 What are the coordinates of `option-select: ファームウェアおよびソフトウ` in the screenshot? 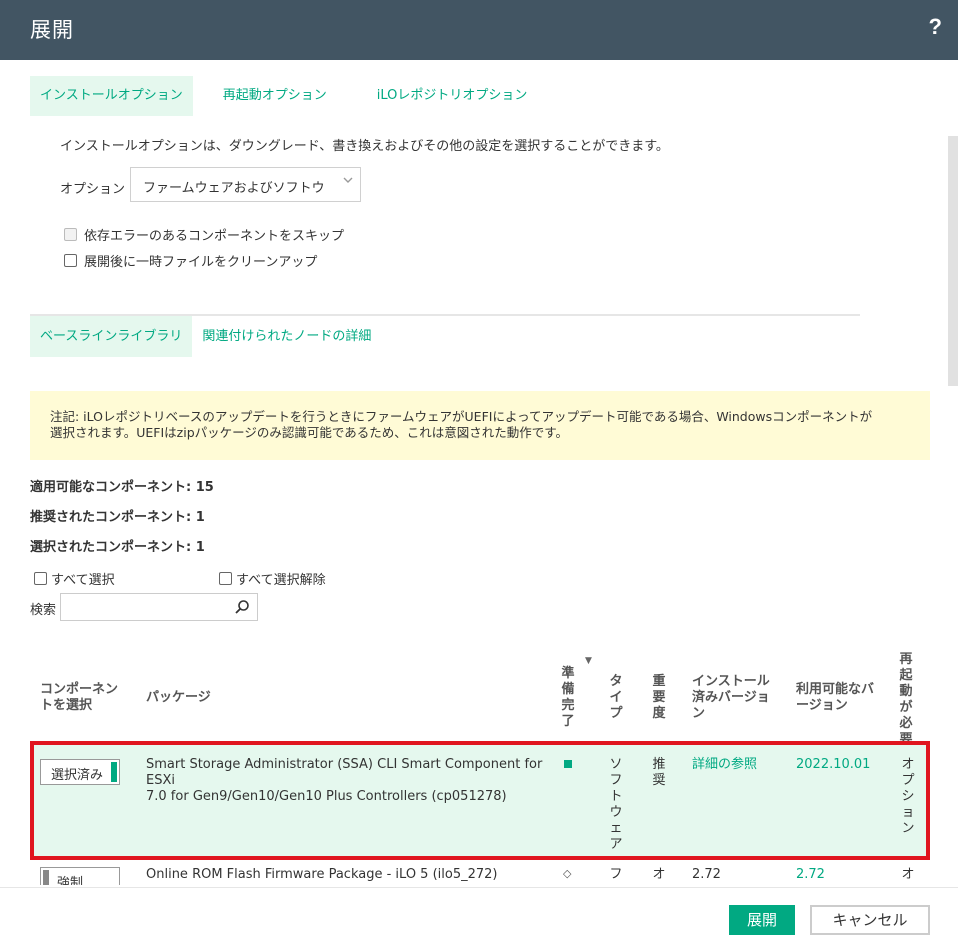 It's located at (245, 184).